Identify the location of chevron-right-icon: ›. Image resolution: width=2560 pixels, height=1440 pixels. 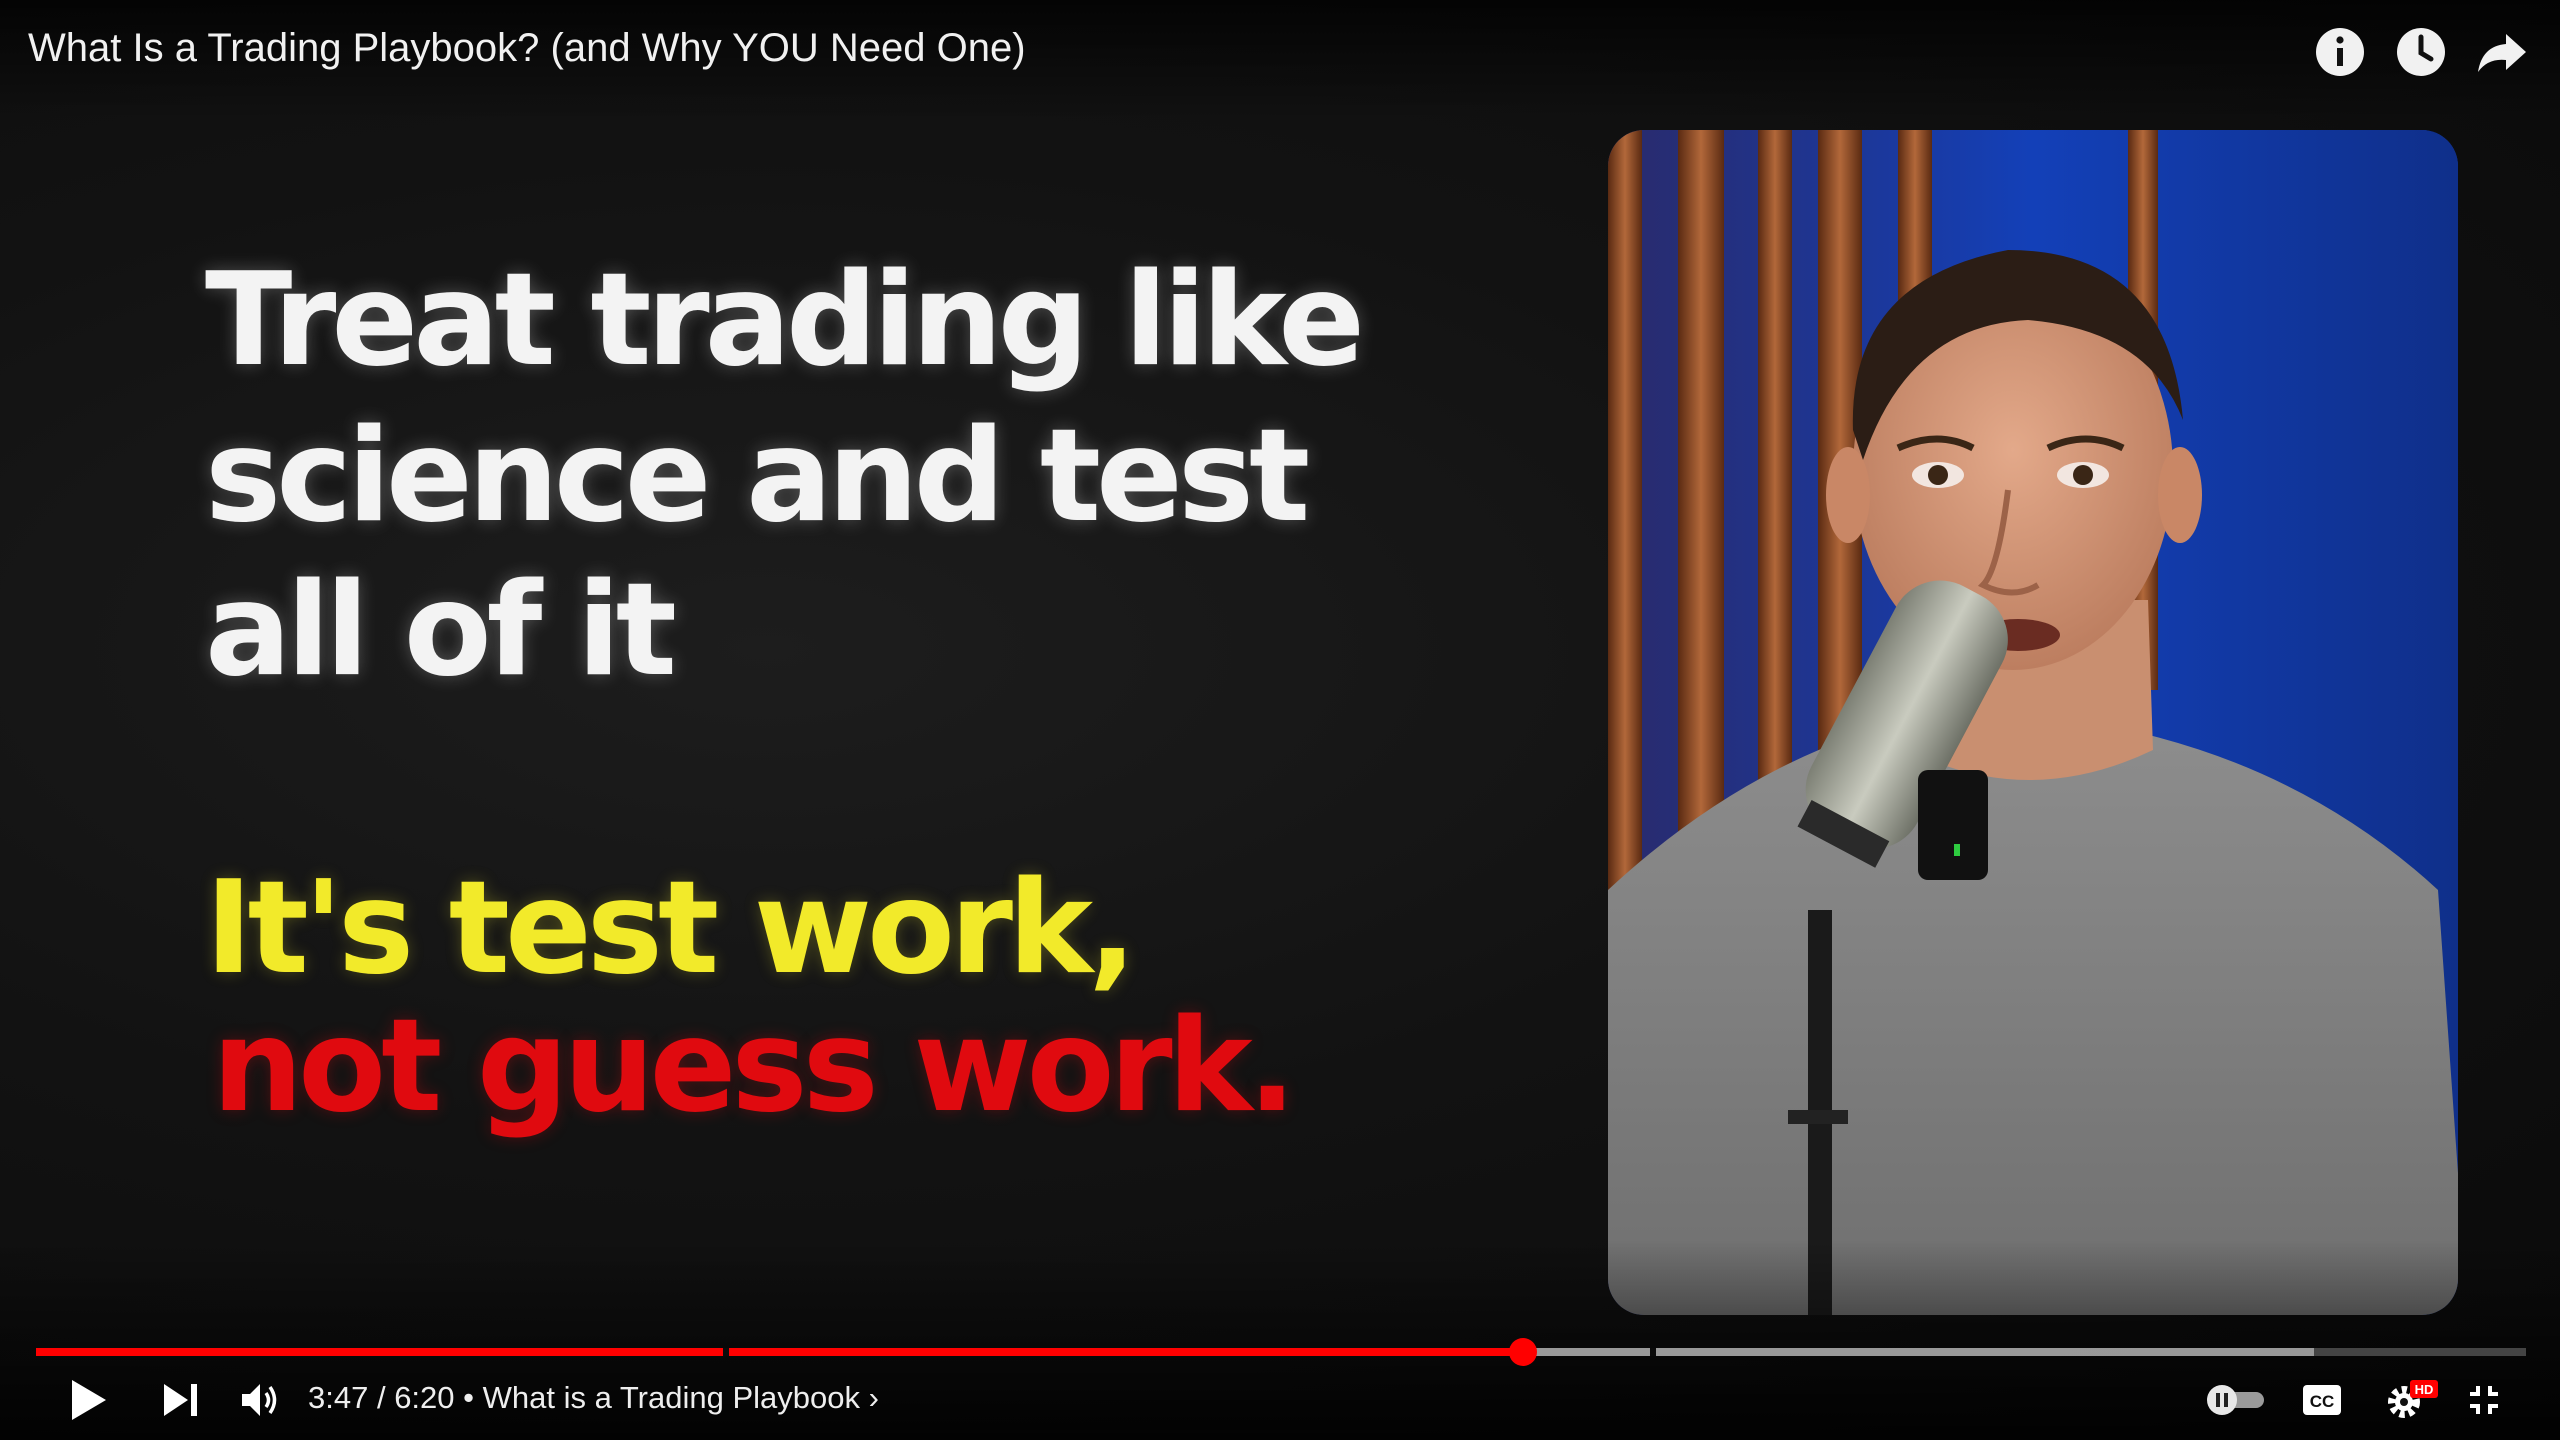
(873, 1397).